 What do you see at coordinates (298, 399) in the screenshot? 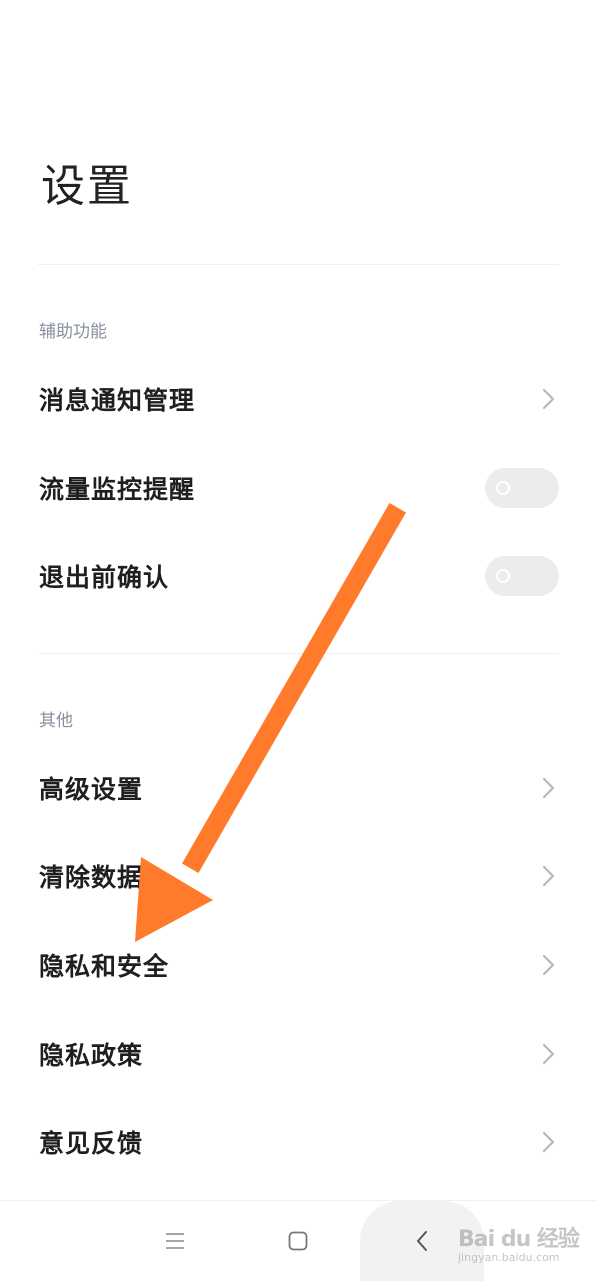
I see `settings-row-notification-management: 消息通知管理` at bounding box center [298, 399].